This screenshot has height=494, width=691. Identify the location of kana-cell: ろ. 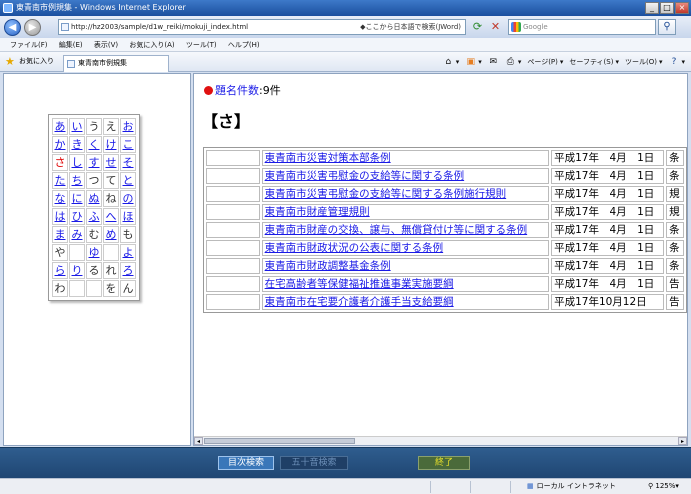
(128, 270).